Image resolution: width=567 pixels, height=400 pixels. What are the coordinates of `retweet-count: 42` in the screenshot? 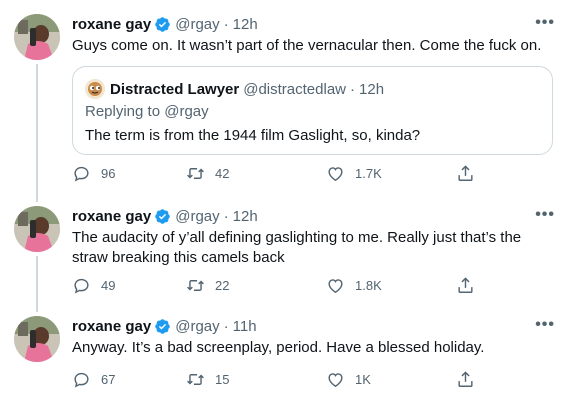 It's located at (222, 173).